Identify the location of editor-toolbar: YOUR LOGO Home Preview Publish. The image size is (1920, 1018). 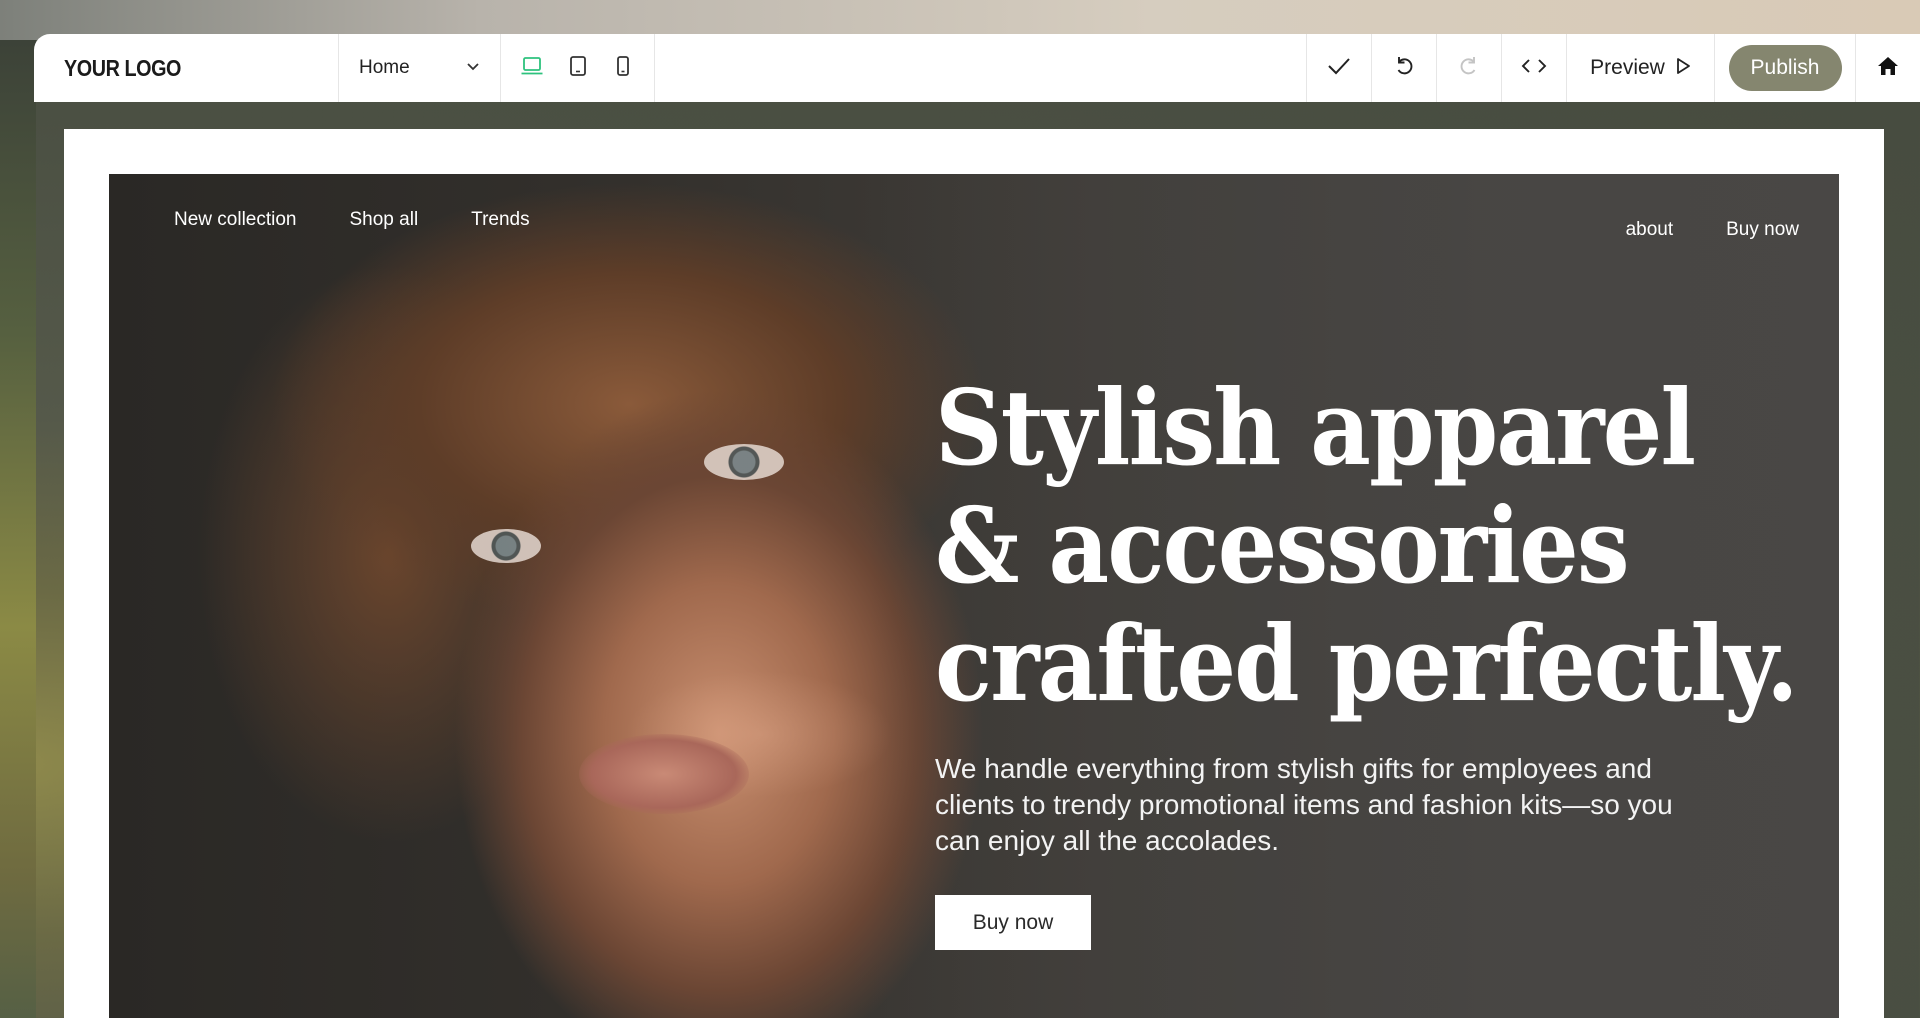
(977, 68).